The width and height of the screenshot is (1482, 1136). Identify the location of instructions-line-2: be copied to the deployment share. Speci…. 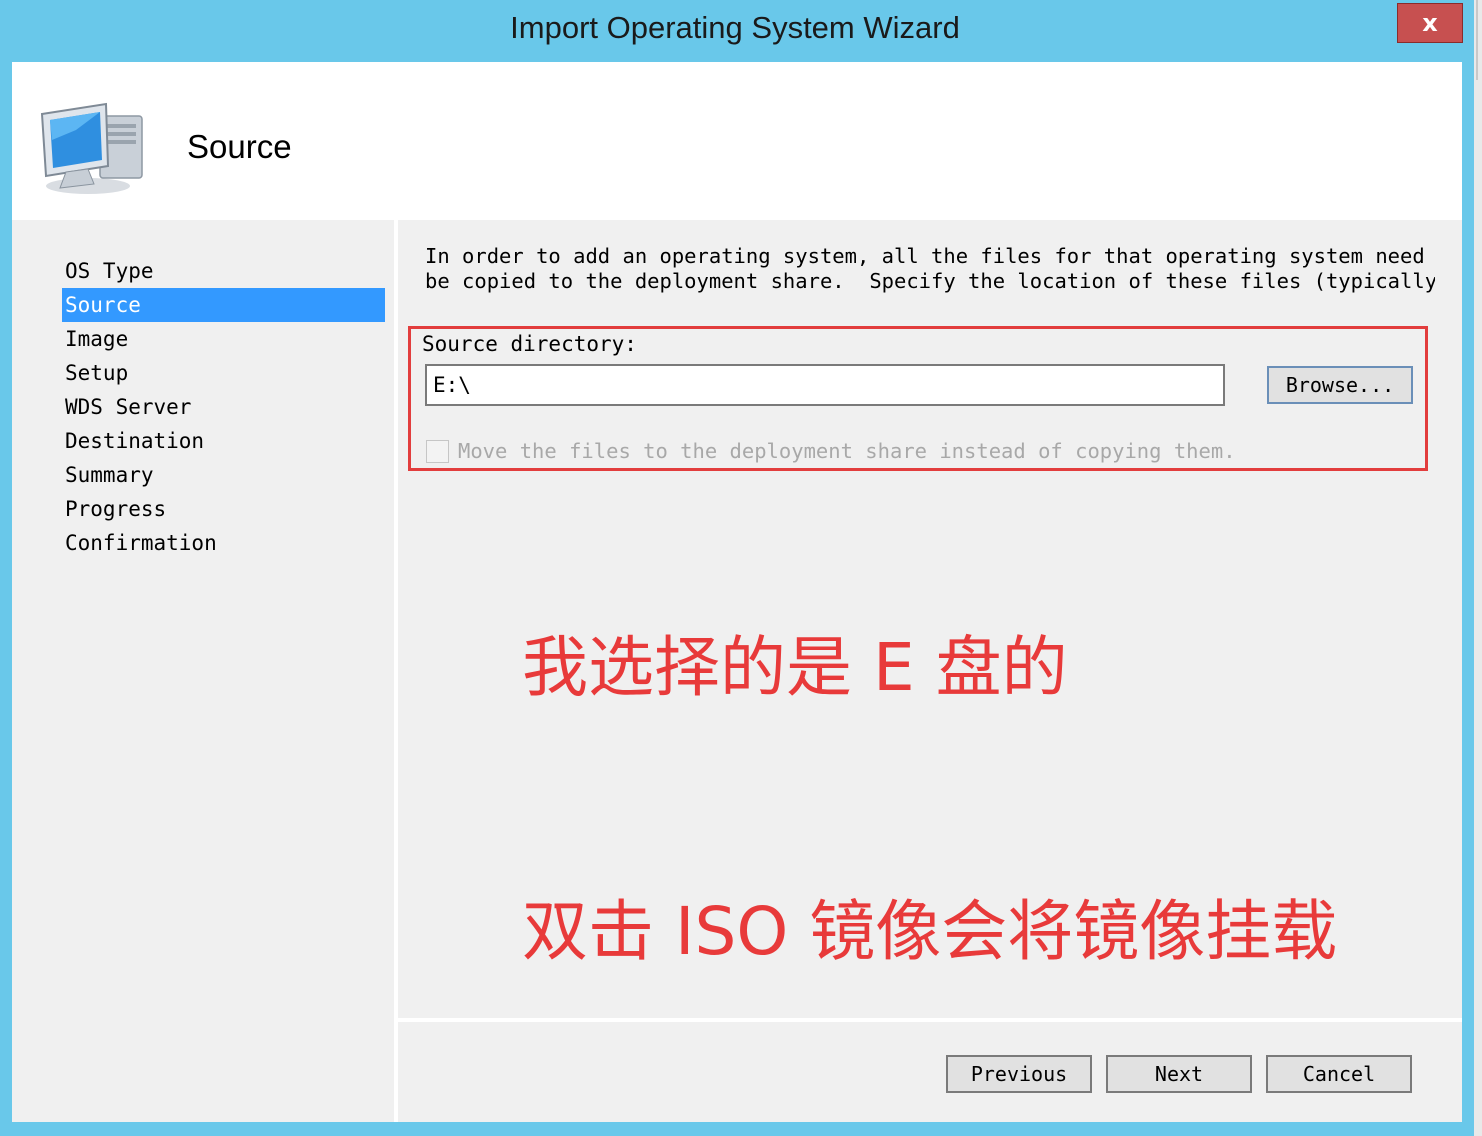
(930, 281).